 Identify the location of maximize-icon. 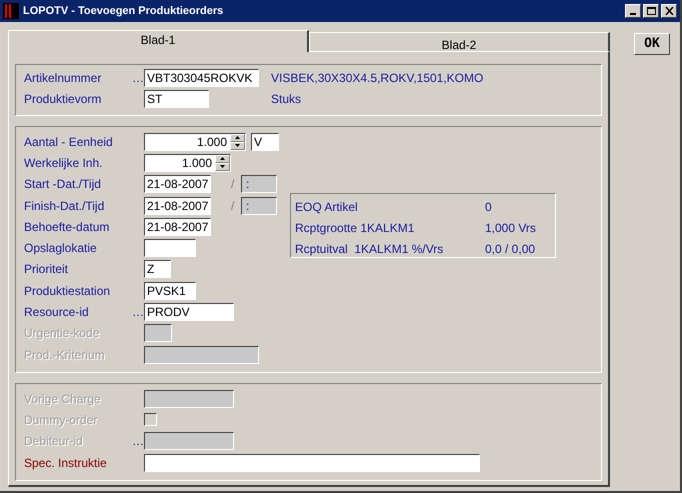
(651, 11).